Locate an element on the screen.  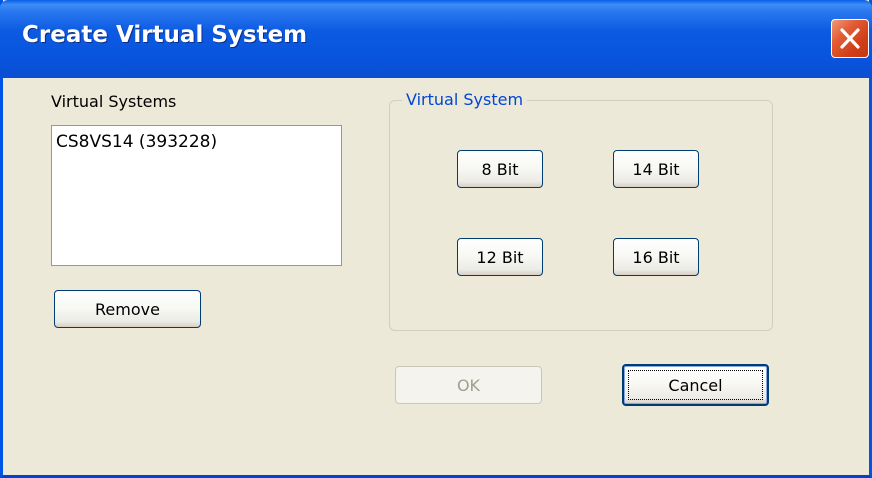
virtual-systems-label: Virtual Systems is located at coordinates (114, 101).